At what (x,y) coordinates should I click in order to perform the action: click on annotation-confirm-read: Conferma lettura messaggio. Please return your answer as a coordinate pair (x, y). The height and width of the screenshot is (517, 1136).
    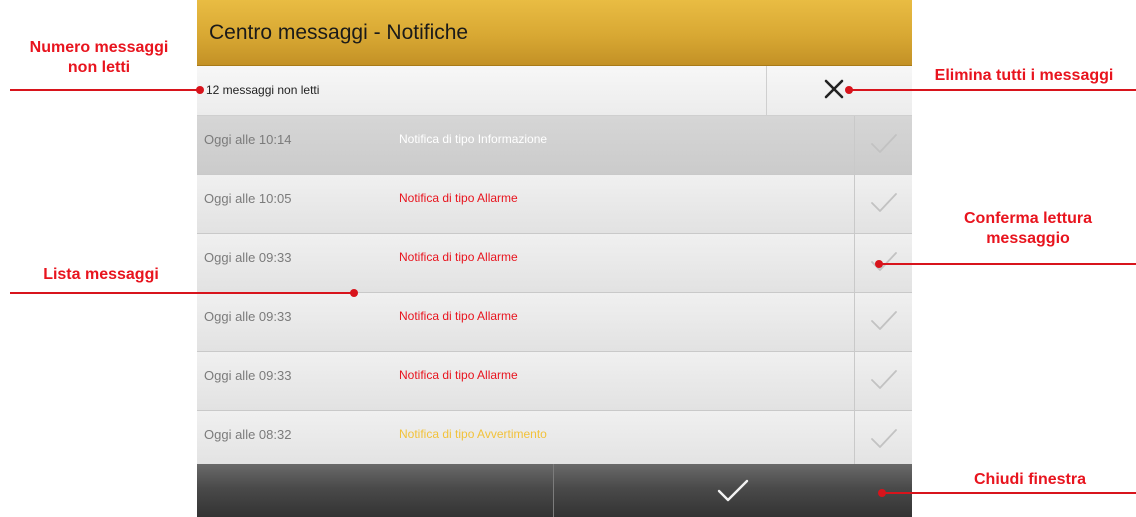
    Looking at the image, I should click on (1028, 228).